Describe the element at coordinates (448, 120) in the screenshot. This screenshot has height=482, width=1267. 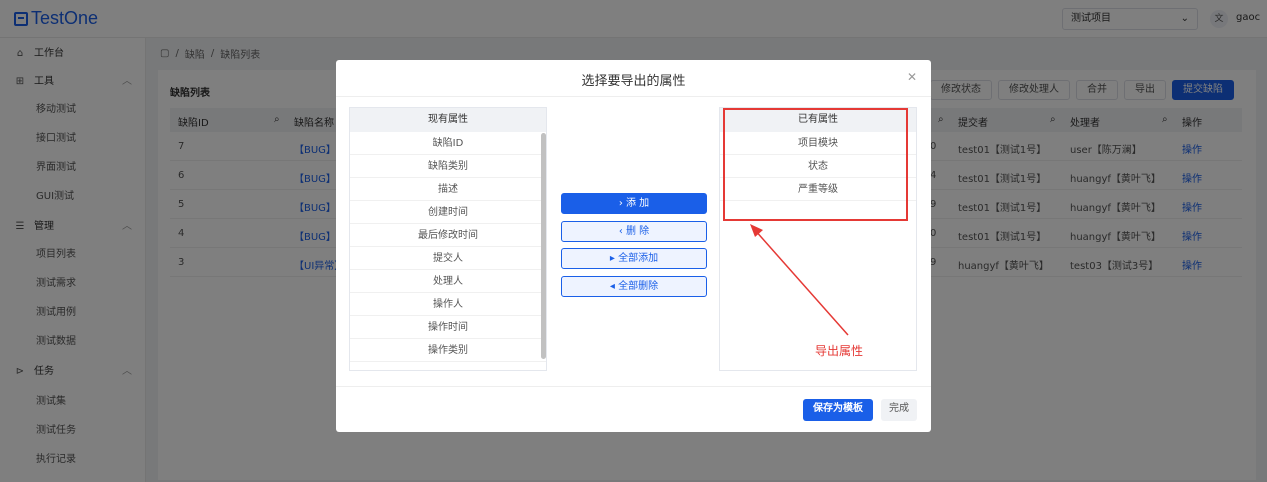
I see `panel-header: 现有属性` at that location.